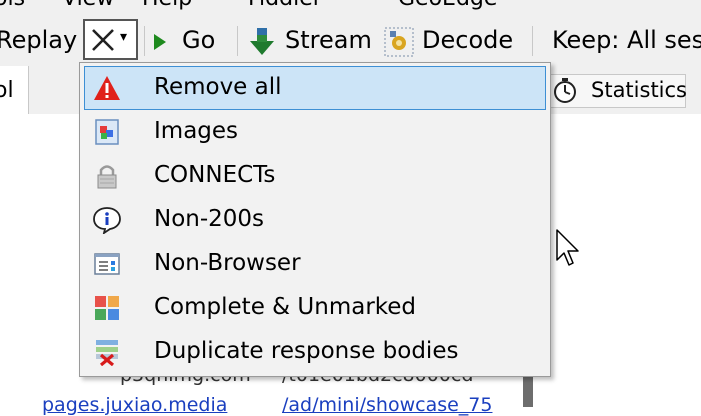  What do you see at coordinates (209, 219) in the screenshot?
I see `menu-item-label: Non-200s` at bounding box center [209, 219].